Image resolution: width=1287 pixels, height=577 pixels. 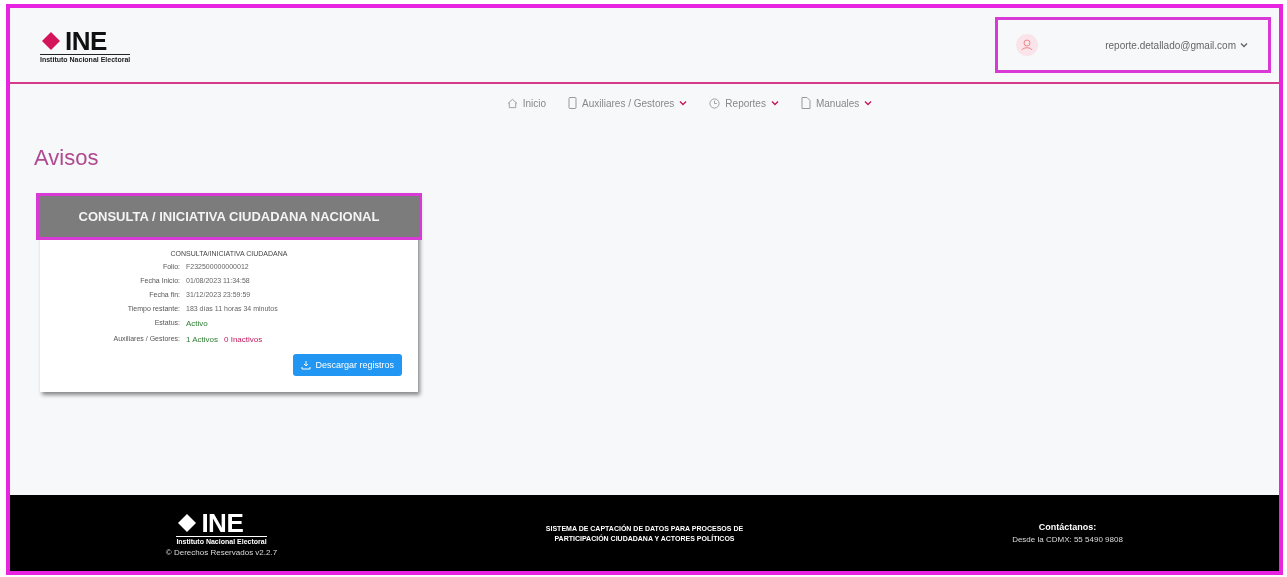 What do you see at coordinates (526, 103) in the screenshot?
I see `nav-link: Inicio` at bounding box center [526, 103].